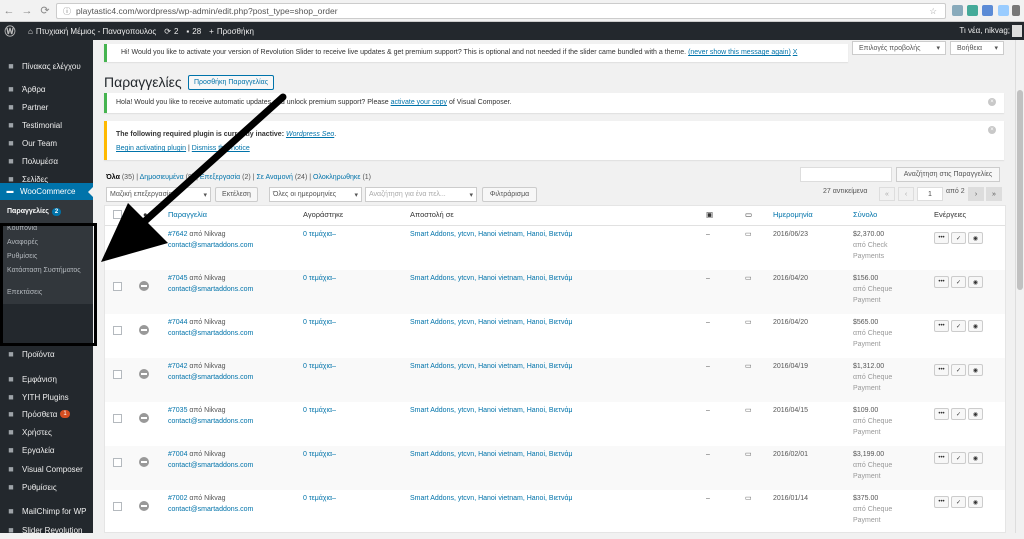 Image resolution: width=1024 pixels, height=539 pixels. I want to click on add-new-order-button: Προσθήκη Παραγγελίας, so click(231, 82).